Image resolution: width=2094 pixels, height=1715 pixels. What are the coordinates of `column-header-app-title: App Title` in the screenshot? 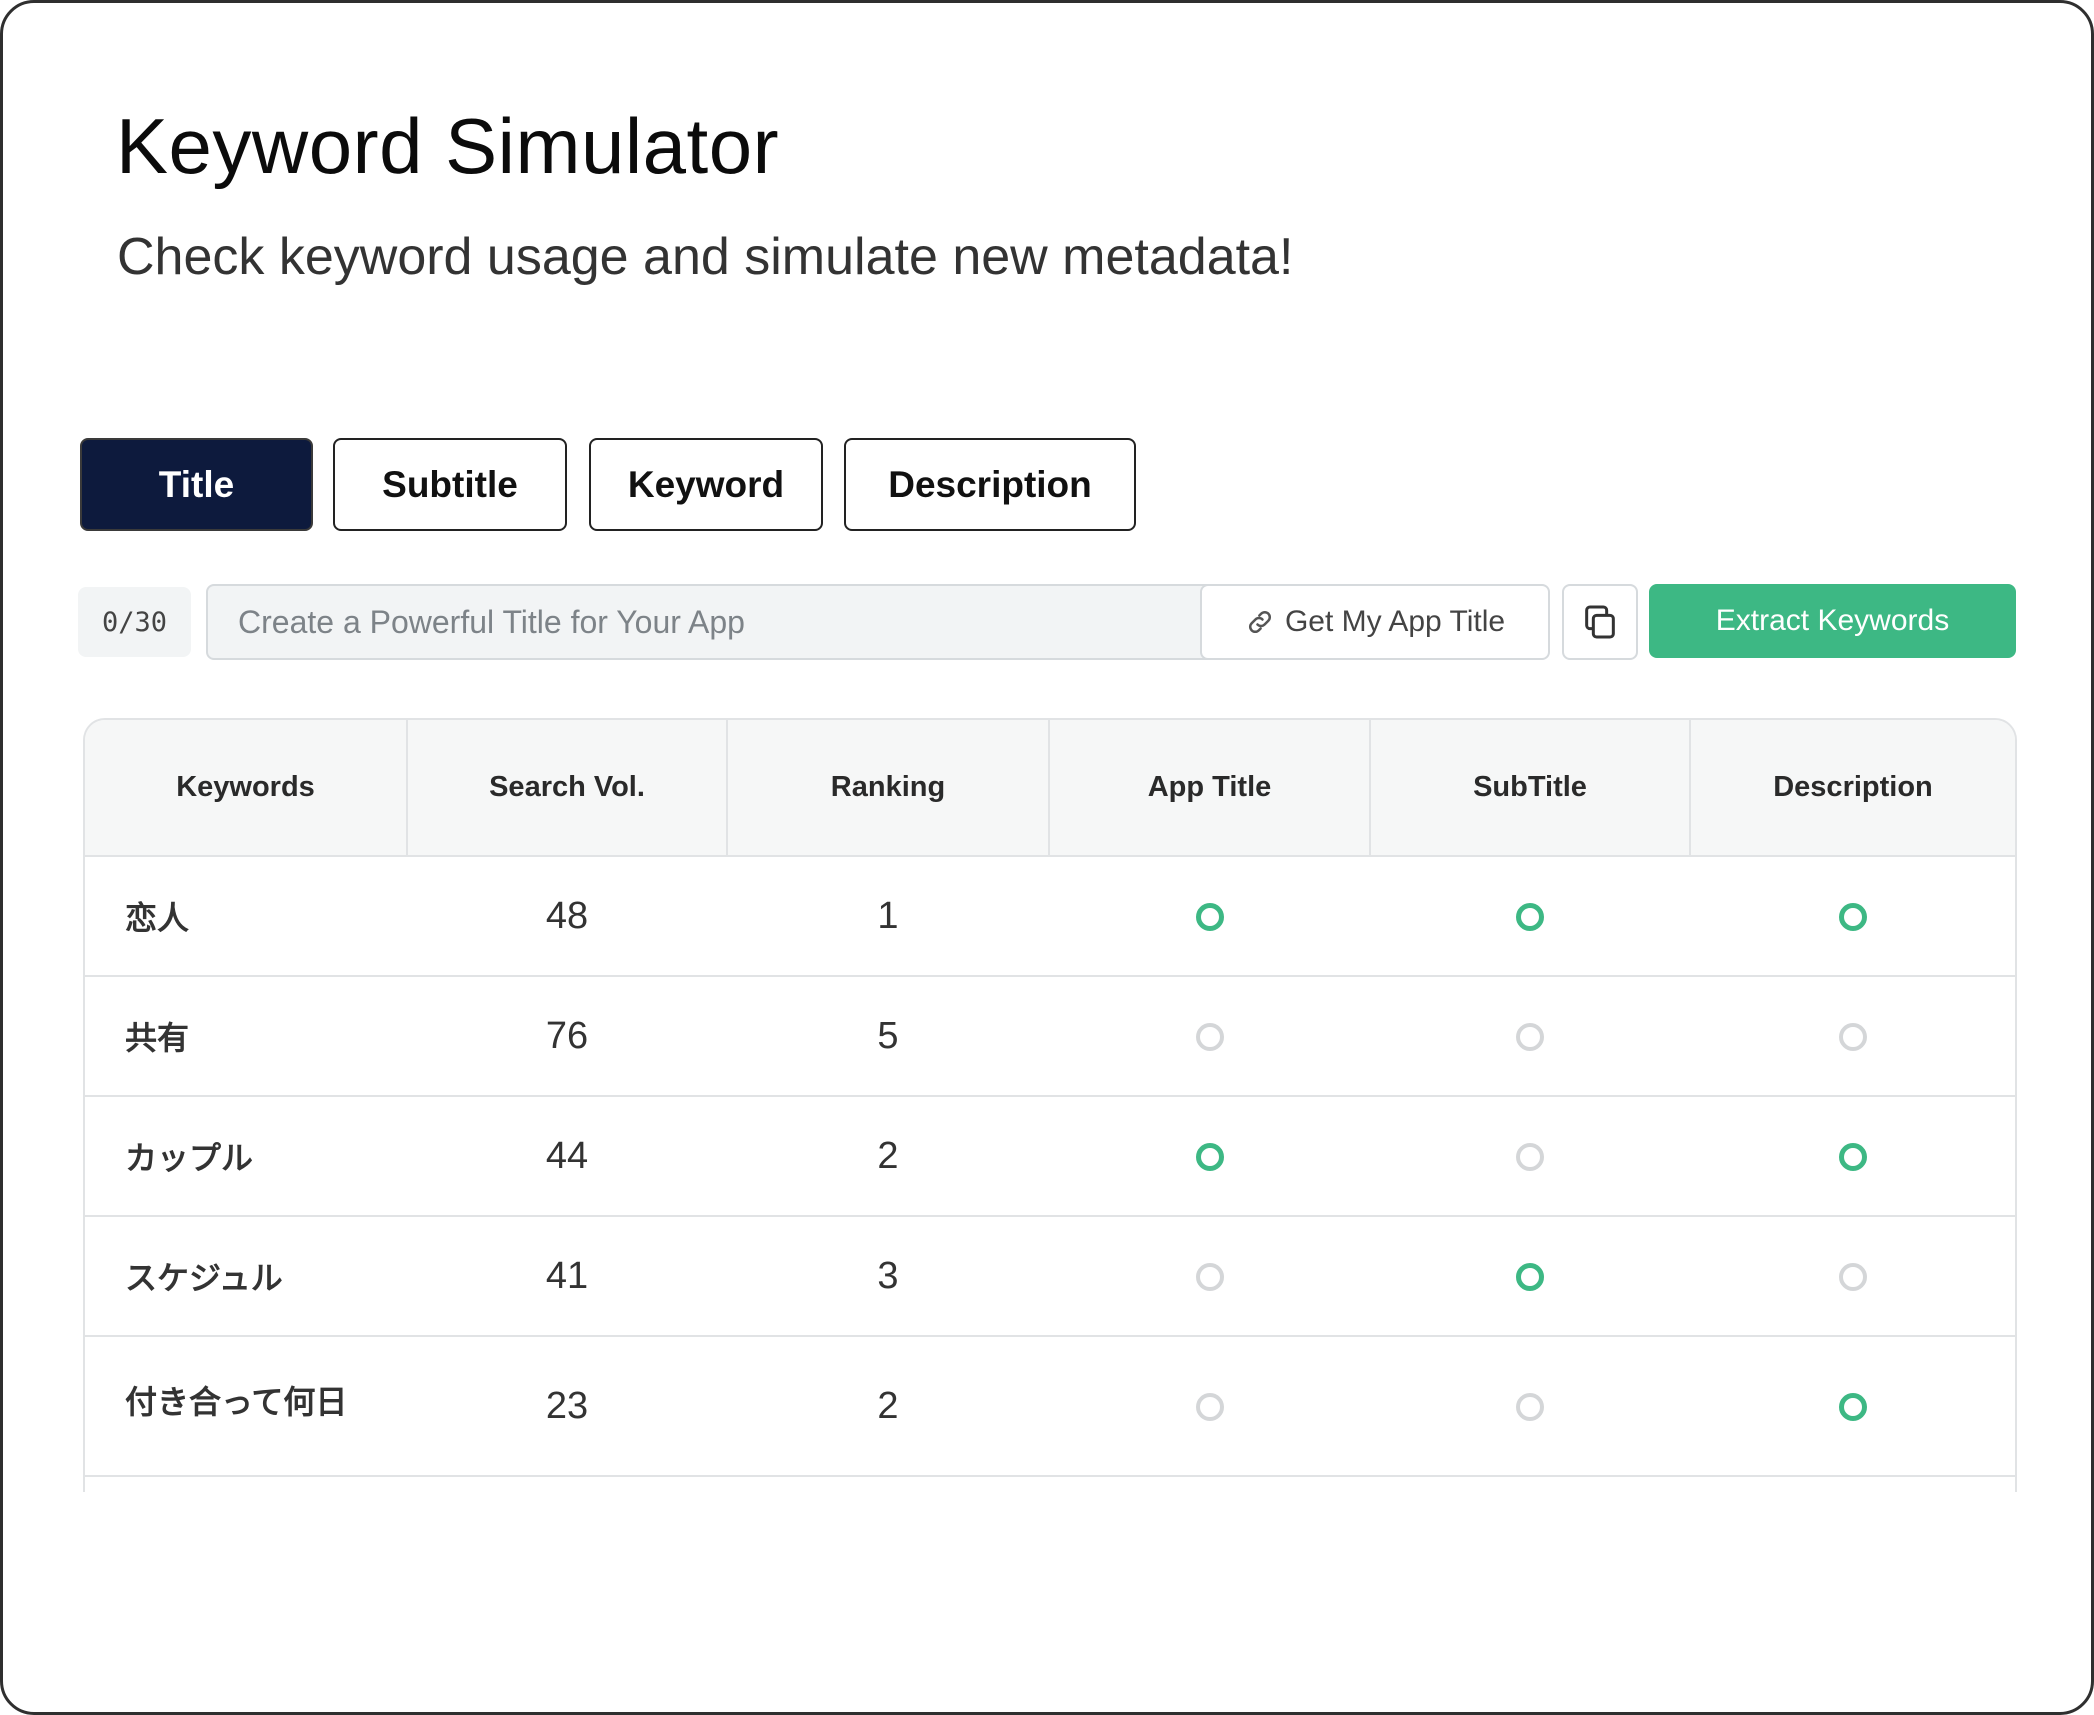 It's located at (1210, 788).